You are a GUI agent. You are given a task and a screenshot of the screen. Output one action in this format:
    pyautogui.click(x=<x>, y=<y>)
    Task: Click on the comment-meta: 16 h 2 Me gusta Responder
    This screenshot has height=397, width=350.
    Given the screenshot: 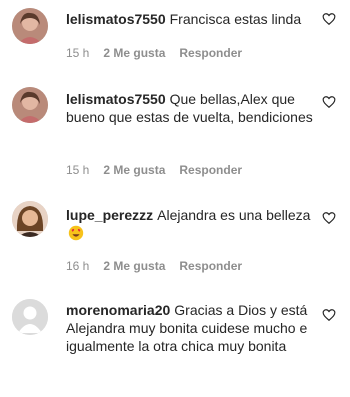 What is the action you would take?
    pyautogui.click(x=161, y=266)
    